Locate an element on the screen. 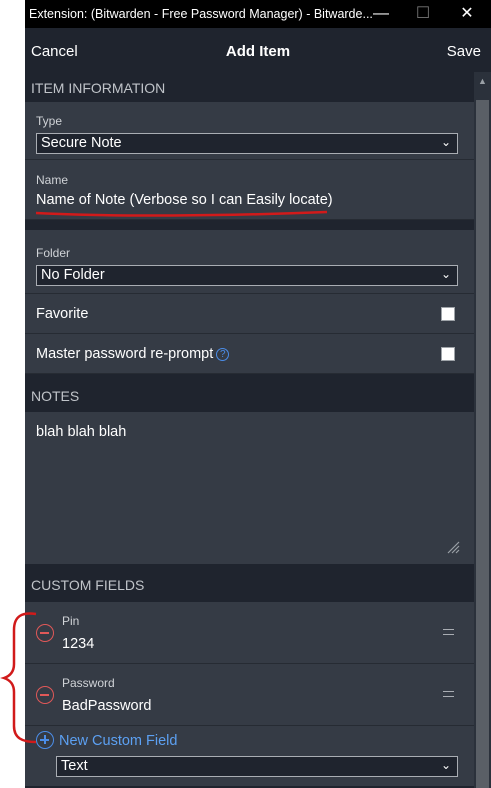  favorite-checkbox is located at coordinates (448, 314).